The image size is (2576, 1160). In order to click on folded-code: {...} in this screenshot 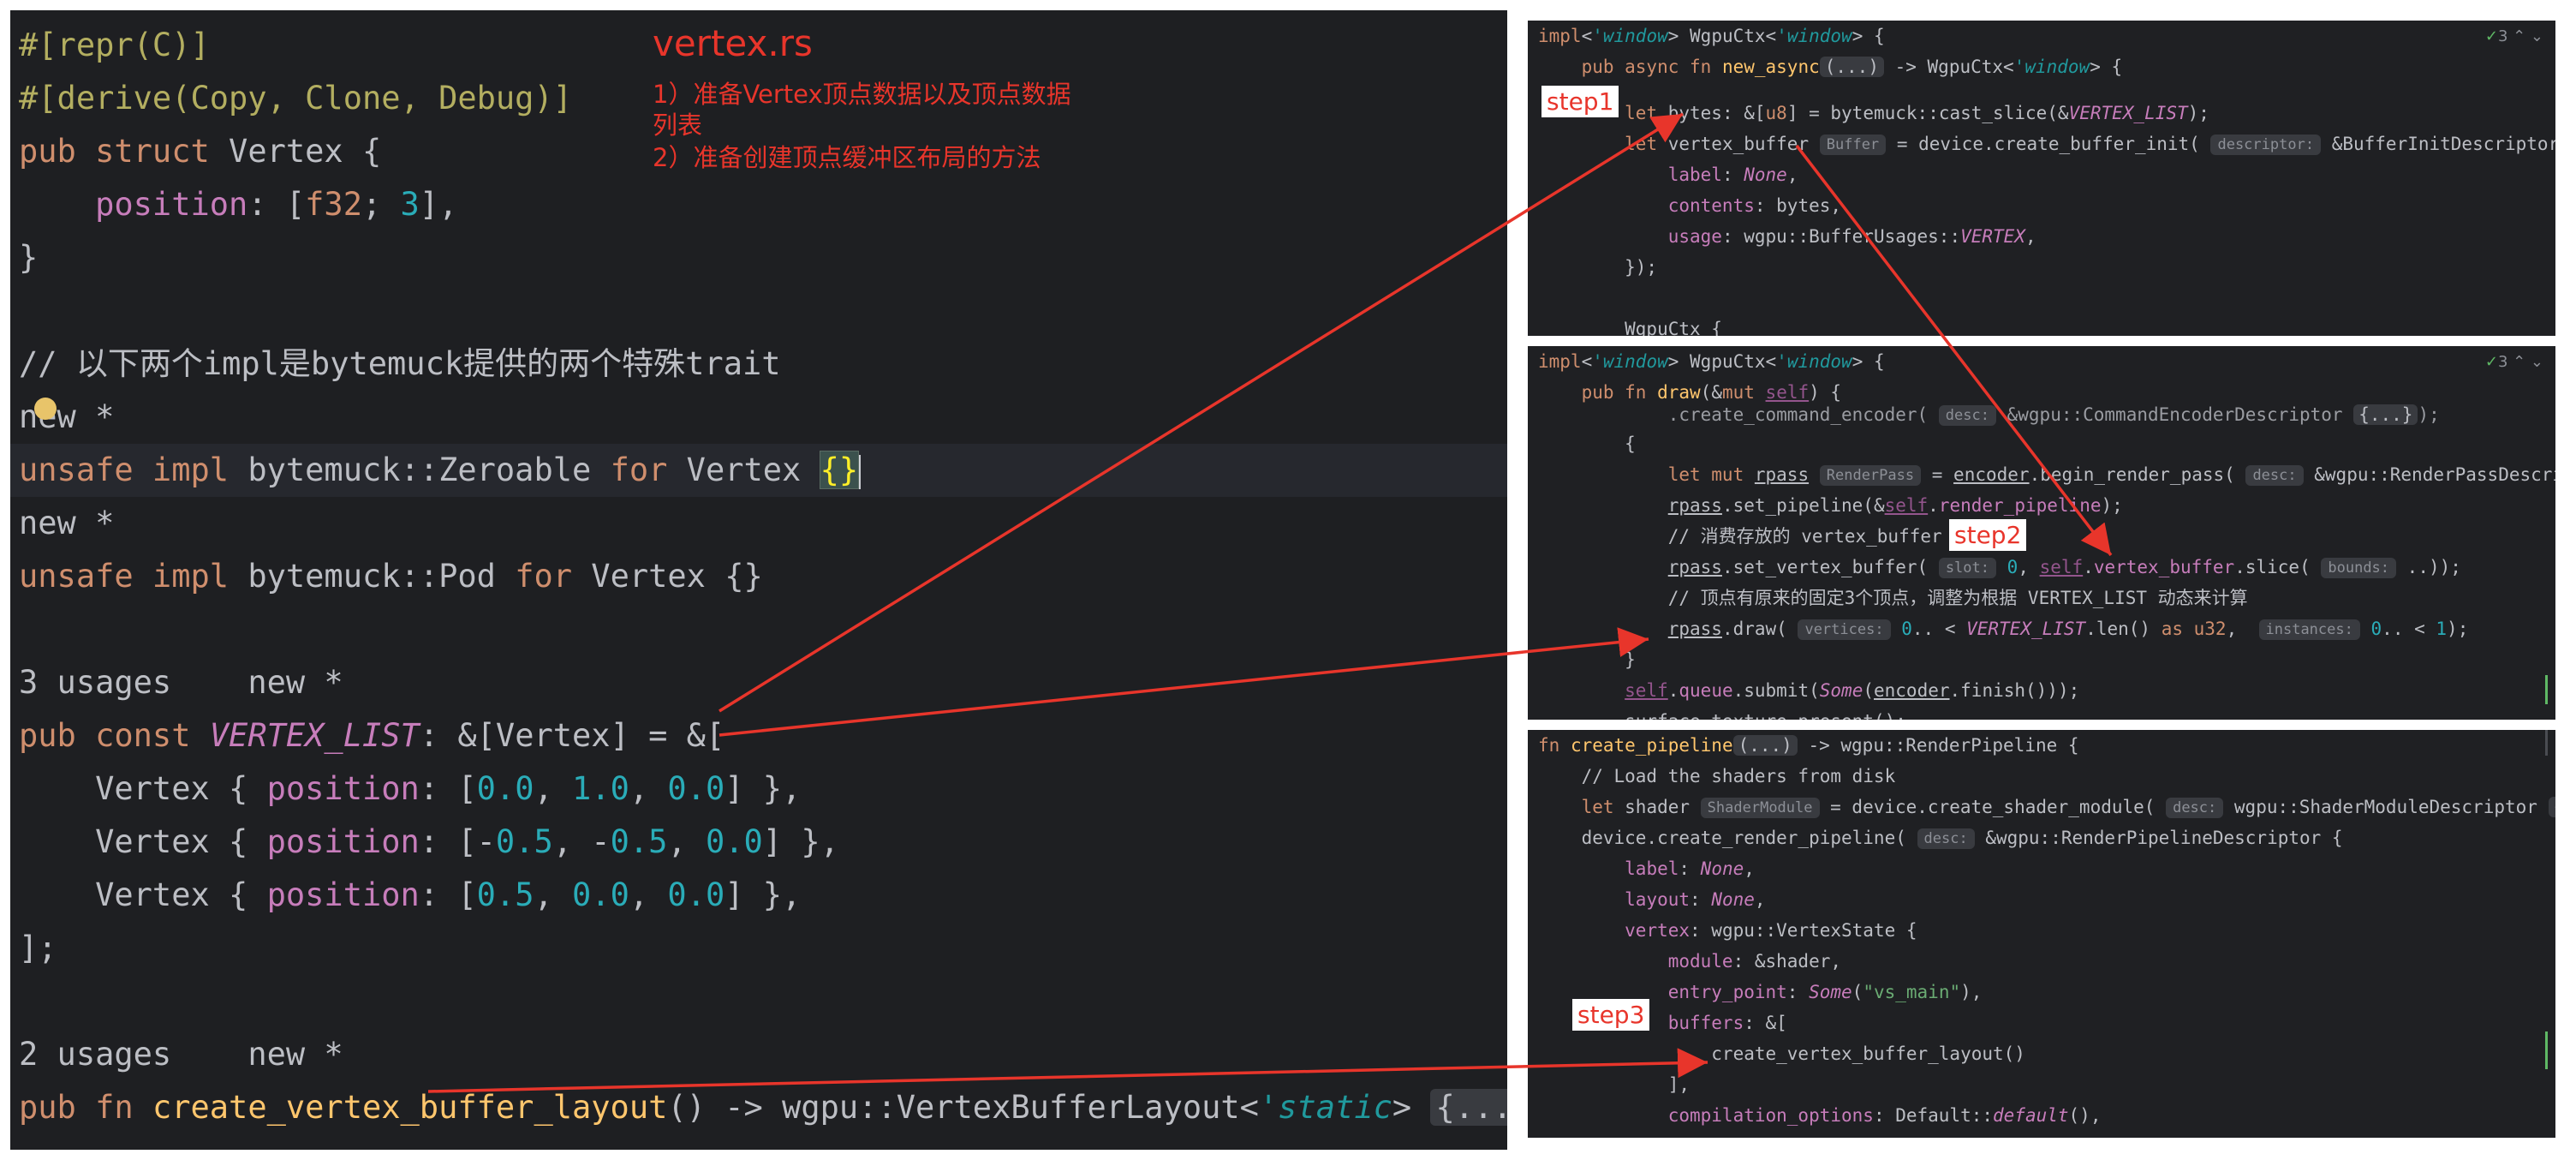, I will do `click(1468, 1107)`.